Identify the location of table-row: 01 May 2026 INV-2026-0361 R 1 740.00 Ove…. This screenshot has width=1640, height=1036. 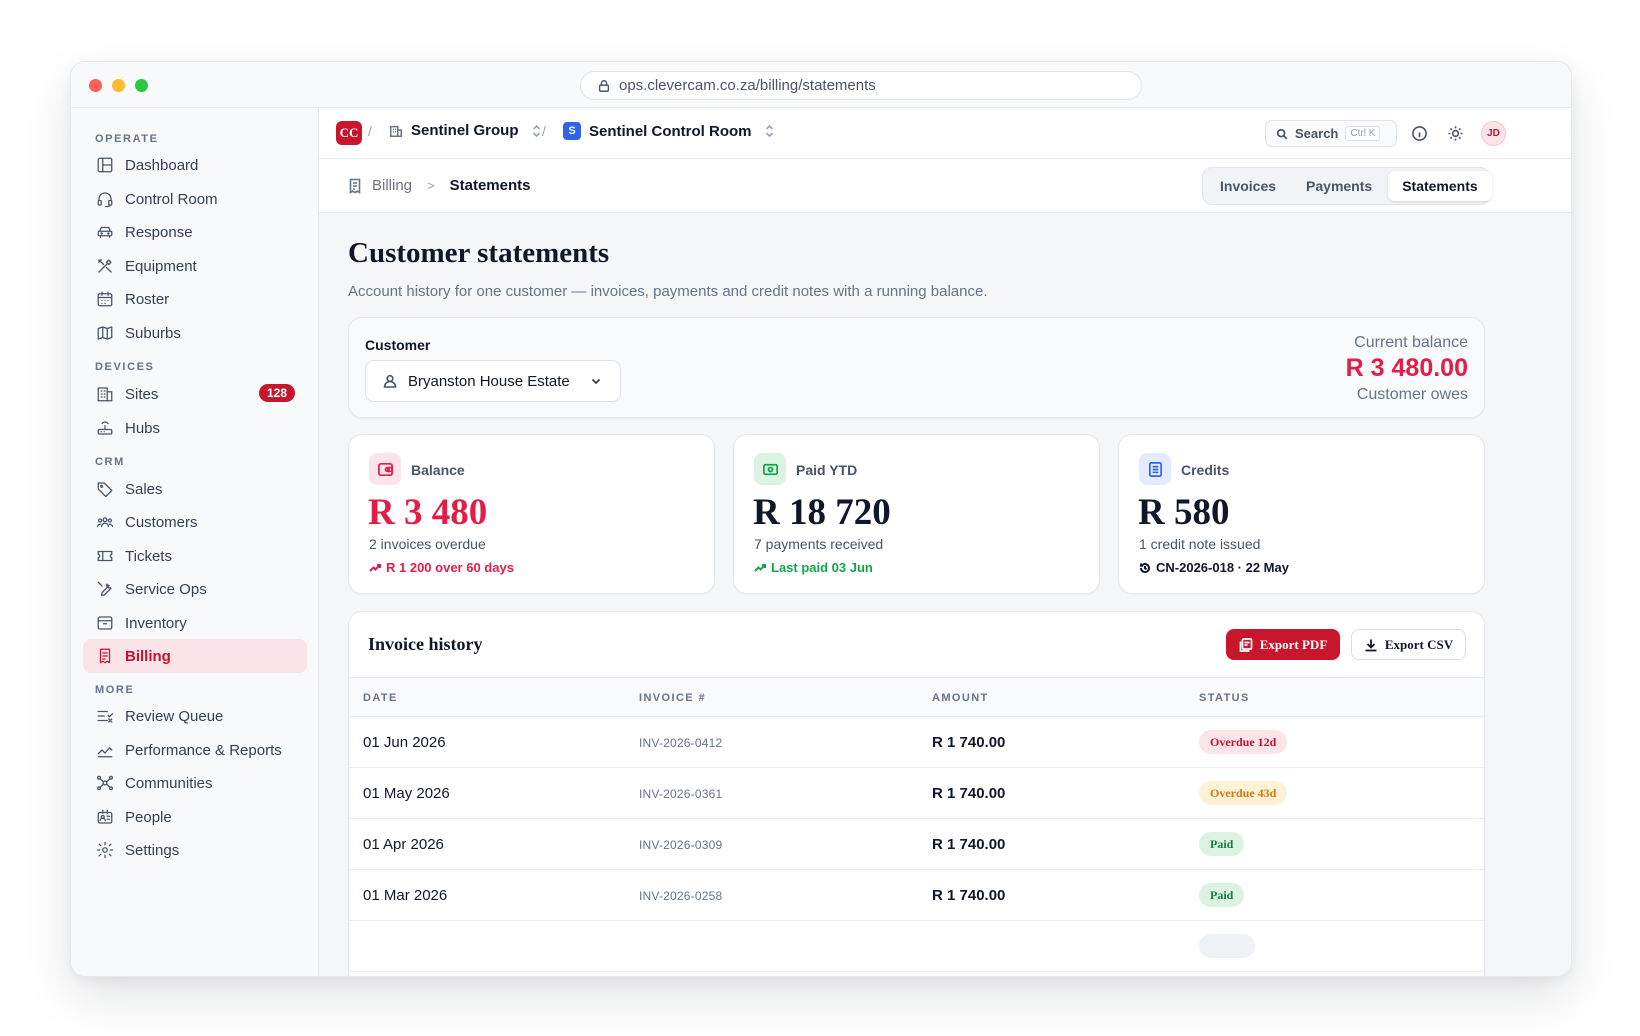
(916, 793).